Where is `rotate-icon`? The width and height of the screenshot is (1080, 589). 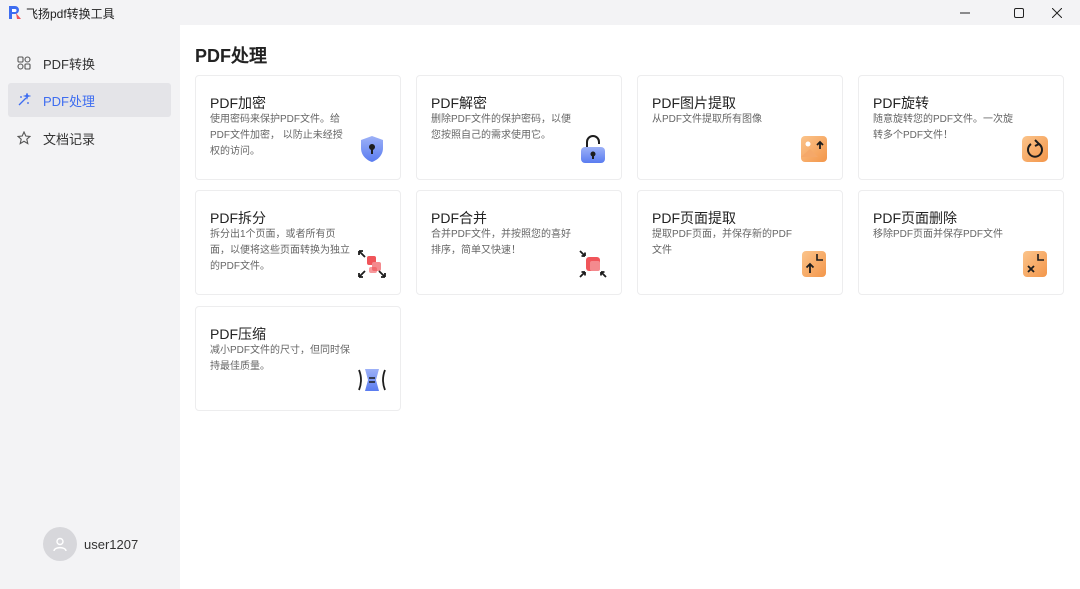
rotate-icon is located at coordinates (1035, 149).